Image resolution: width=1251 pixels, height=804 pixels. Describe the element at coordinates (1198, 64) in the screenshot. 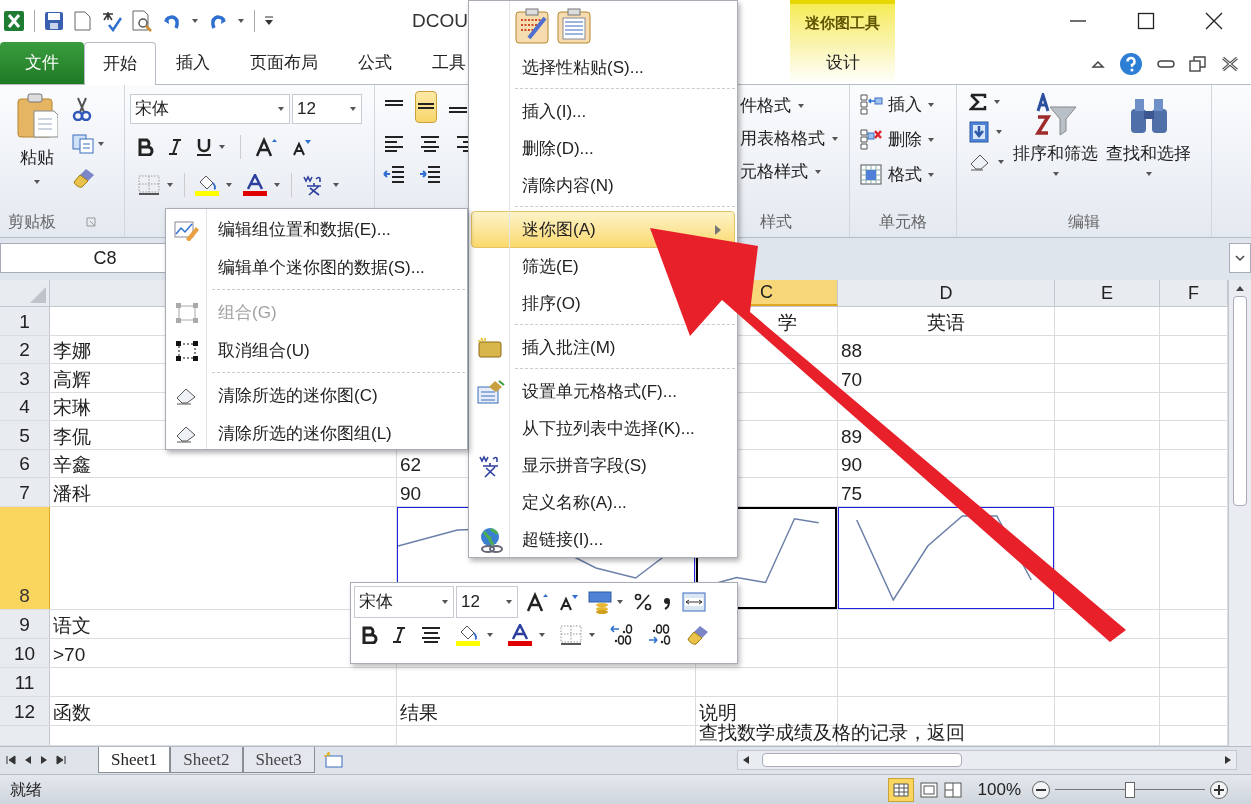

I see `restore-icon` at that location.